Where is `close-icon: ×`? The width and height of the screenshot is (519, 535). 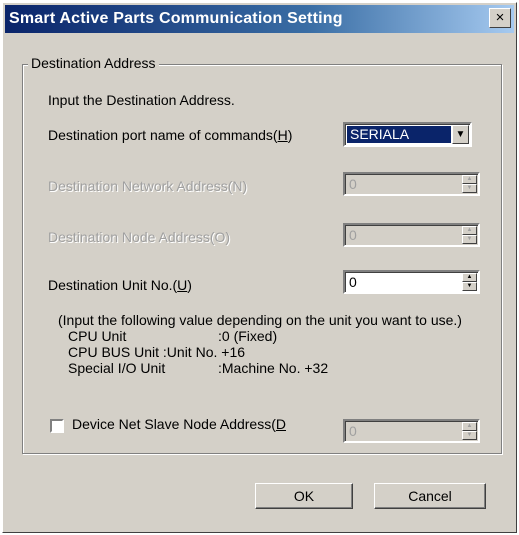 close-icon: × is located at coordinates (500, 17).